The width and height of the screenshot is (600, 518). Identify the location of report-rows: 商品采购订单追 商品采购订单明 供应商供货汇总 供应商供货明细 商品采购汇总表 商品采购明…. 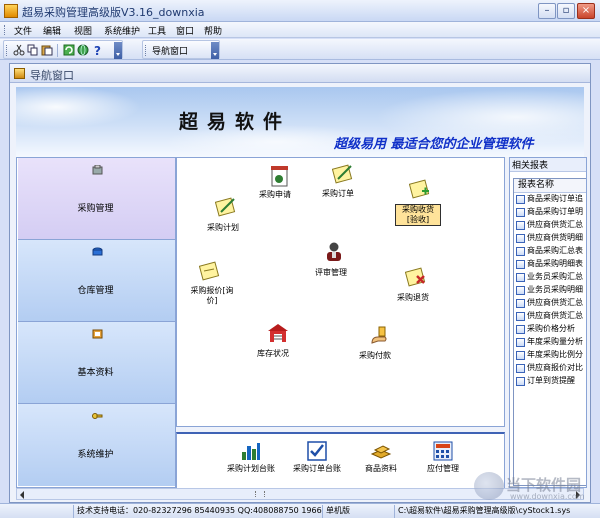
(550, 290).